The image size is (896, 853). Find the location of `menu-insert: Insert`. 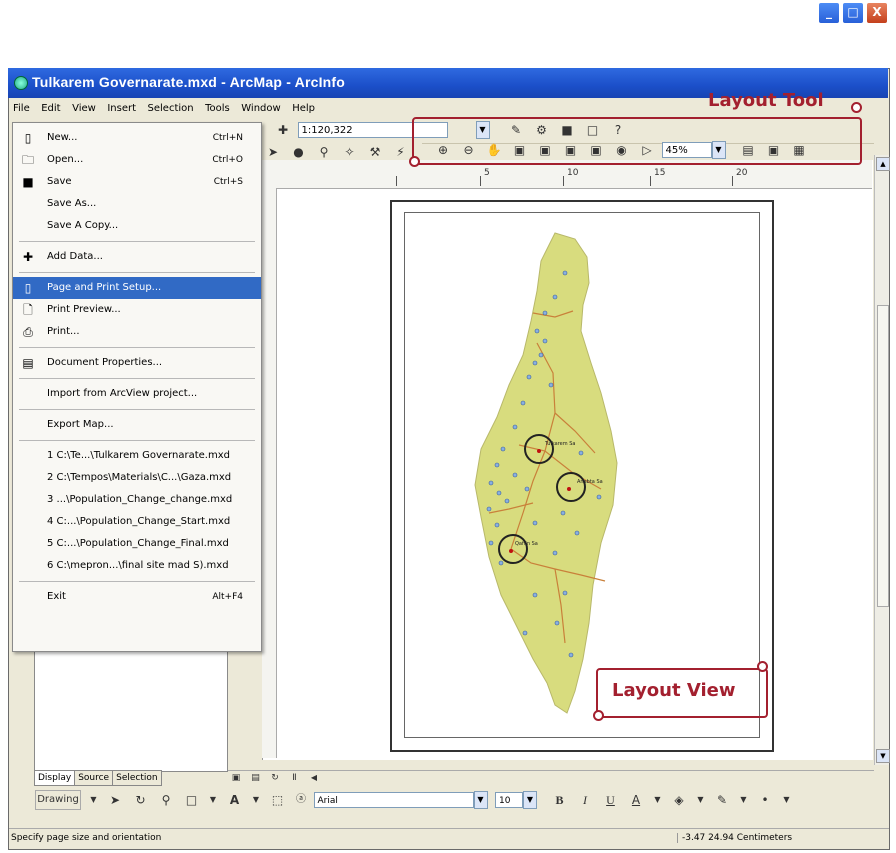

menu-insert: Insert is located at coordinates (121, 106).